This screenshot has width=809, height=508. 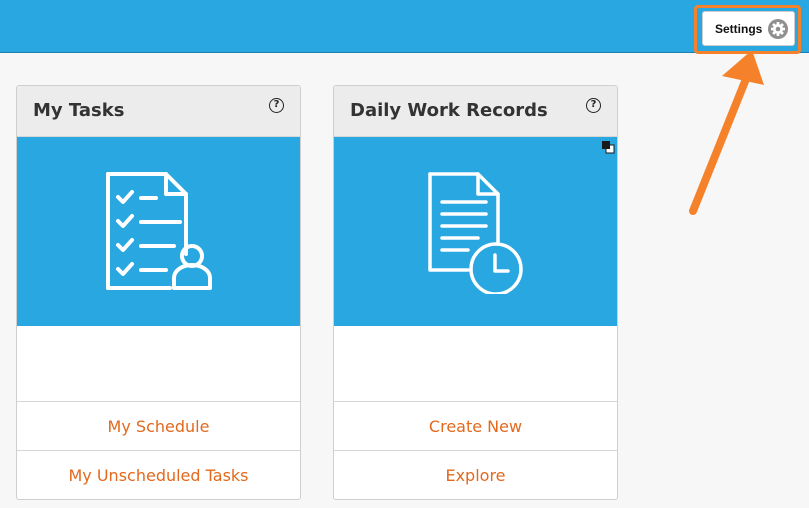 What do you see at coordinates (608, 147) in the screenshot?
I see `popout-icon` at bounding box center [608, 147].